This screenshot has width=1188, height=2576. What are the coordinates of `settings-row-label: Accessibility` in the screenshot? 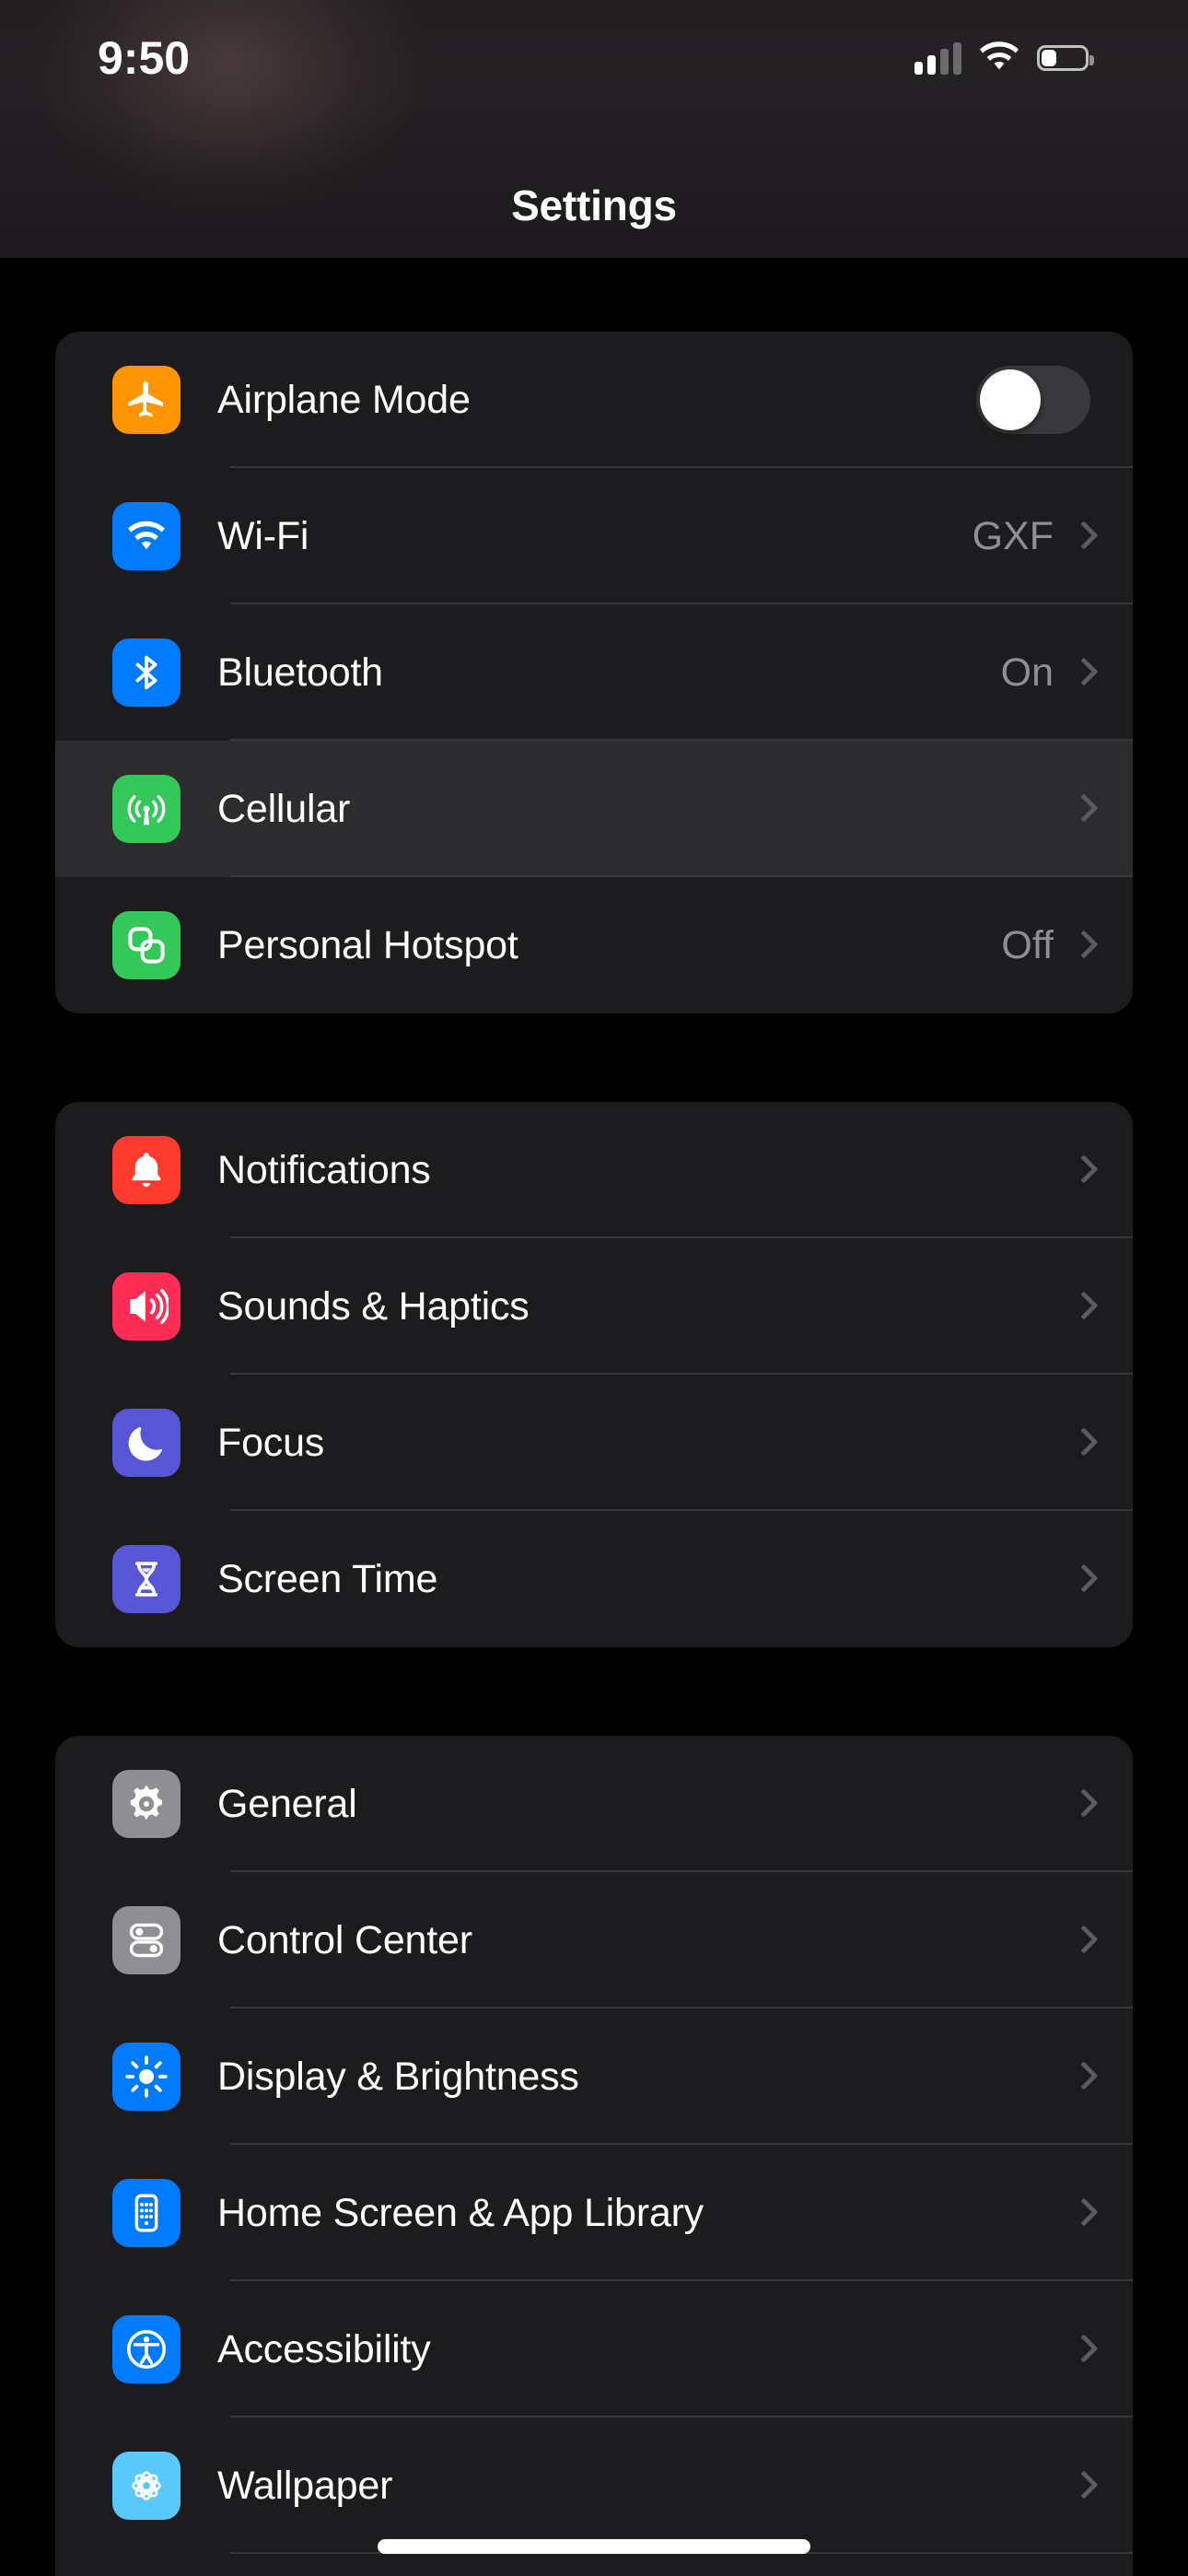 It's located at (324, 2348).